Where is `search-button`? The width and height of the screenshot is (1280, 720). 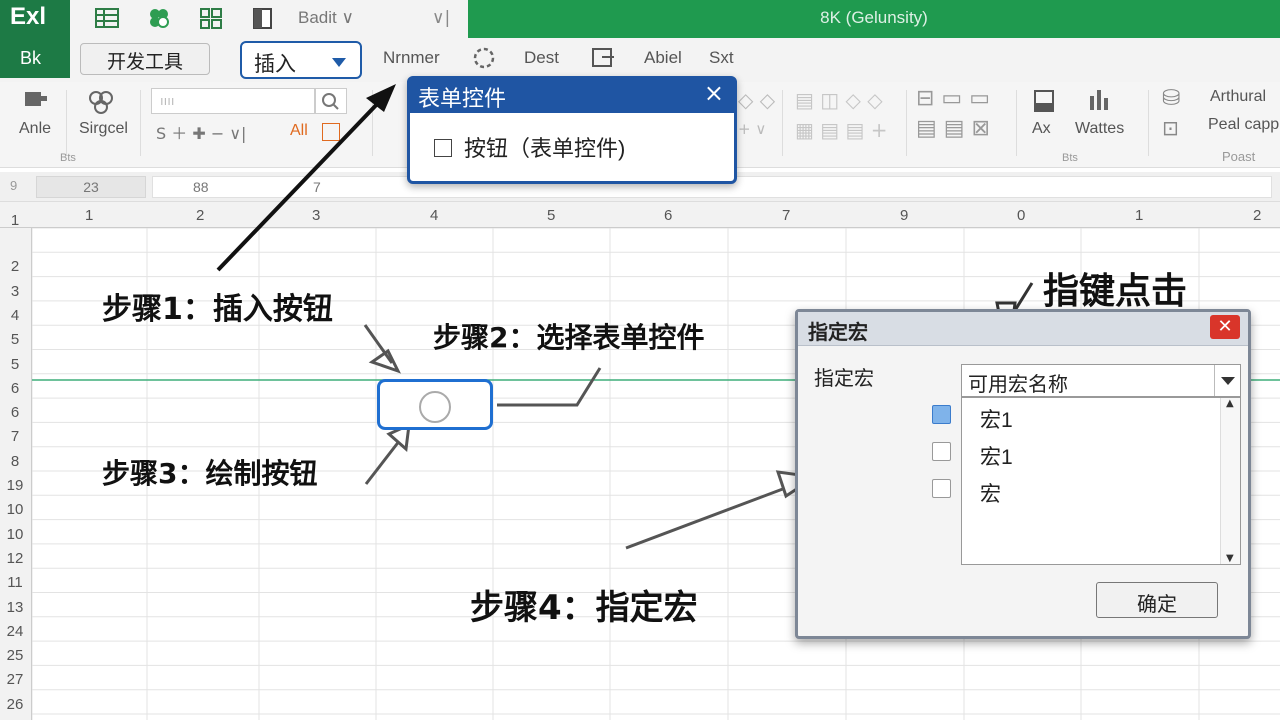
search-button is located at coordinates (331, 101).